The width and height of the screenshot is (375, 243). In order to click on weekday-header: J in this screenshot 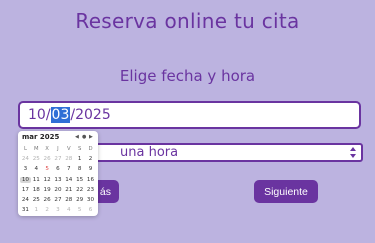, I will do `click(58, 149)`.